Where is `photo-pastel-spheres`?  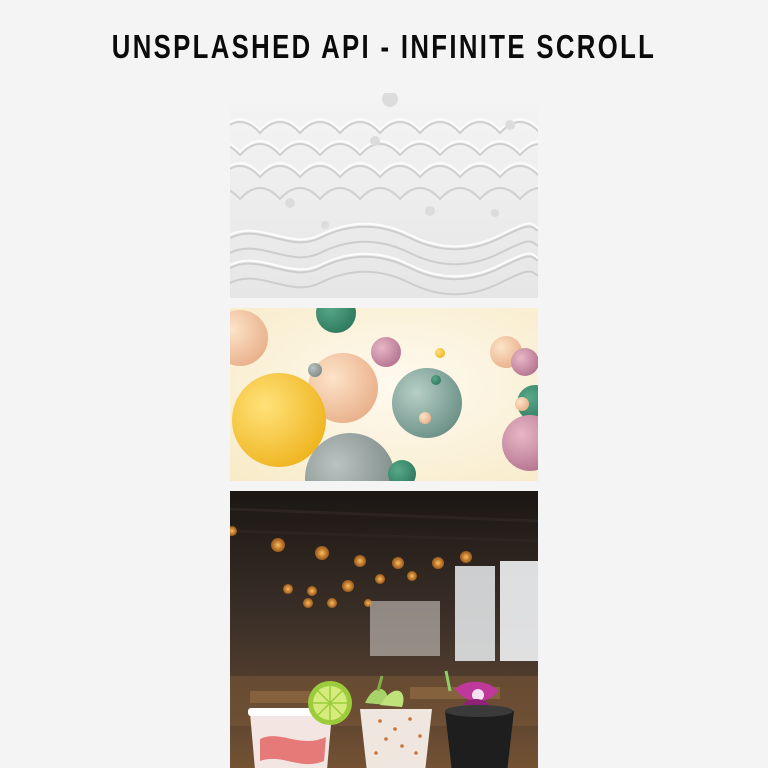 photo-pastel-spheres is located at coordinates (384, 394).